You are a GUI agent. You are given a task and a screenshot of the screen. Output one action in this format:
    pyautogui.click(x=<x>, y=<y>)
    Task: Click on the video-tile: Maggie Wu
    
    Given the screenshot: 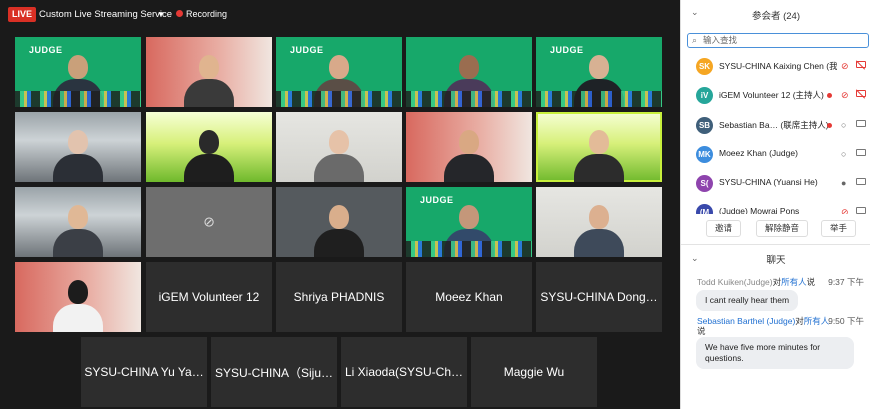 What is the action you would take?
    pyautogui.click(x=534, y=372)
    